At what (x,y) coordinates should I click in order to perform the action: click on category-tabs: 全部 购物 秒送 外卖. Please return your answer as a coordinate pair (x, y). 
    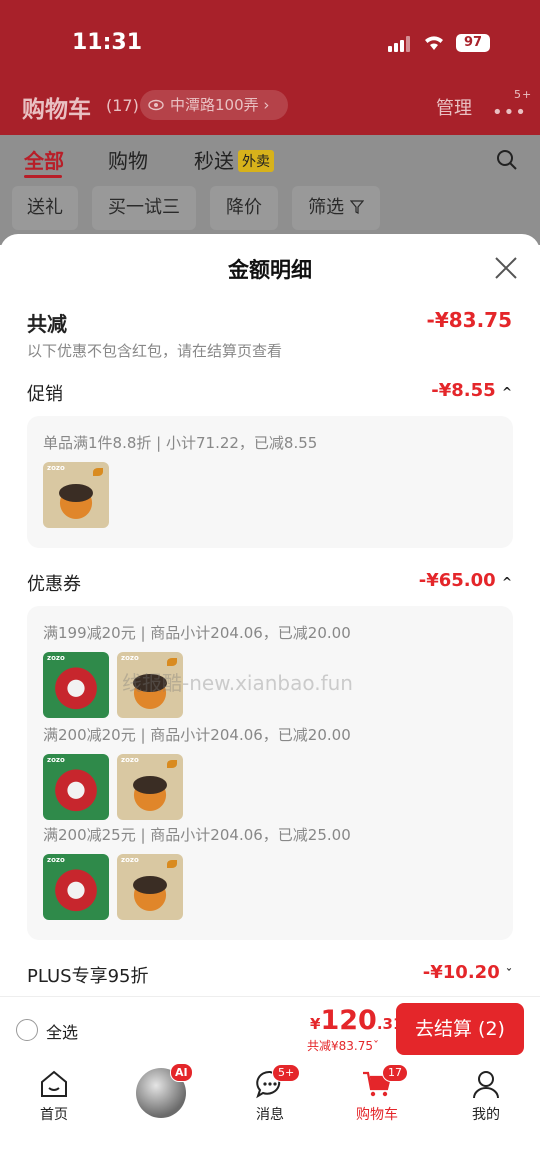
    Looking at the image, I should click on (270, 161).